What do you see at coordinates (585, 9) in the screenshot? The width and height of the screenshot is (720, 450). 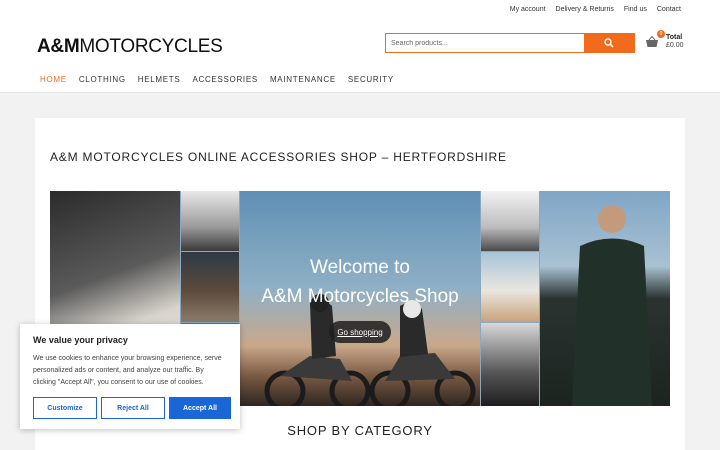 I see `delivery-returns-link: Delivery & Returns` at bounding box center [585, 9].